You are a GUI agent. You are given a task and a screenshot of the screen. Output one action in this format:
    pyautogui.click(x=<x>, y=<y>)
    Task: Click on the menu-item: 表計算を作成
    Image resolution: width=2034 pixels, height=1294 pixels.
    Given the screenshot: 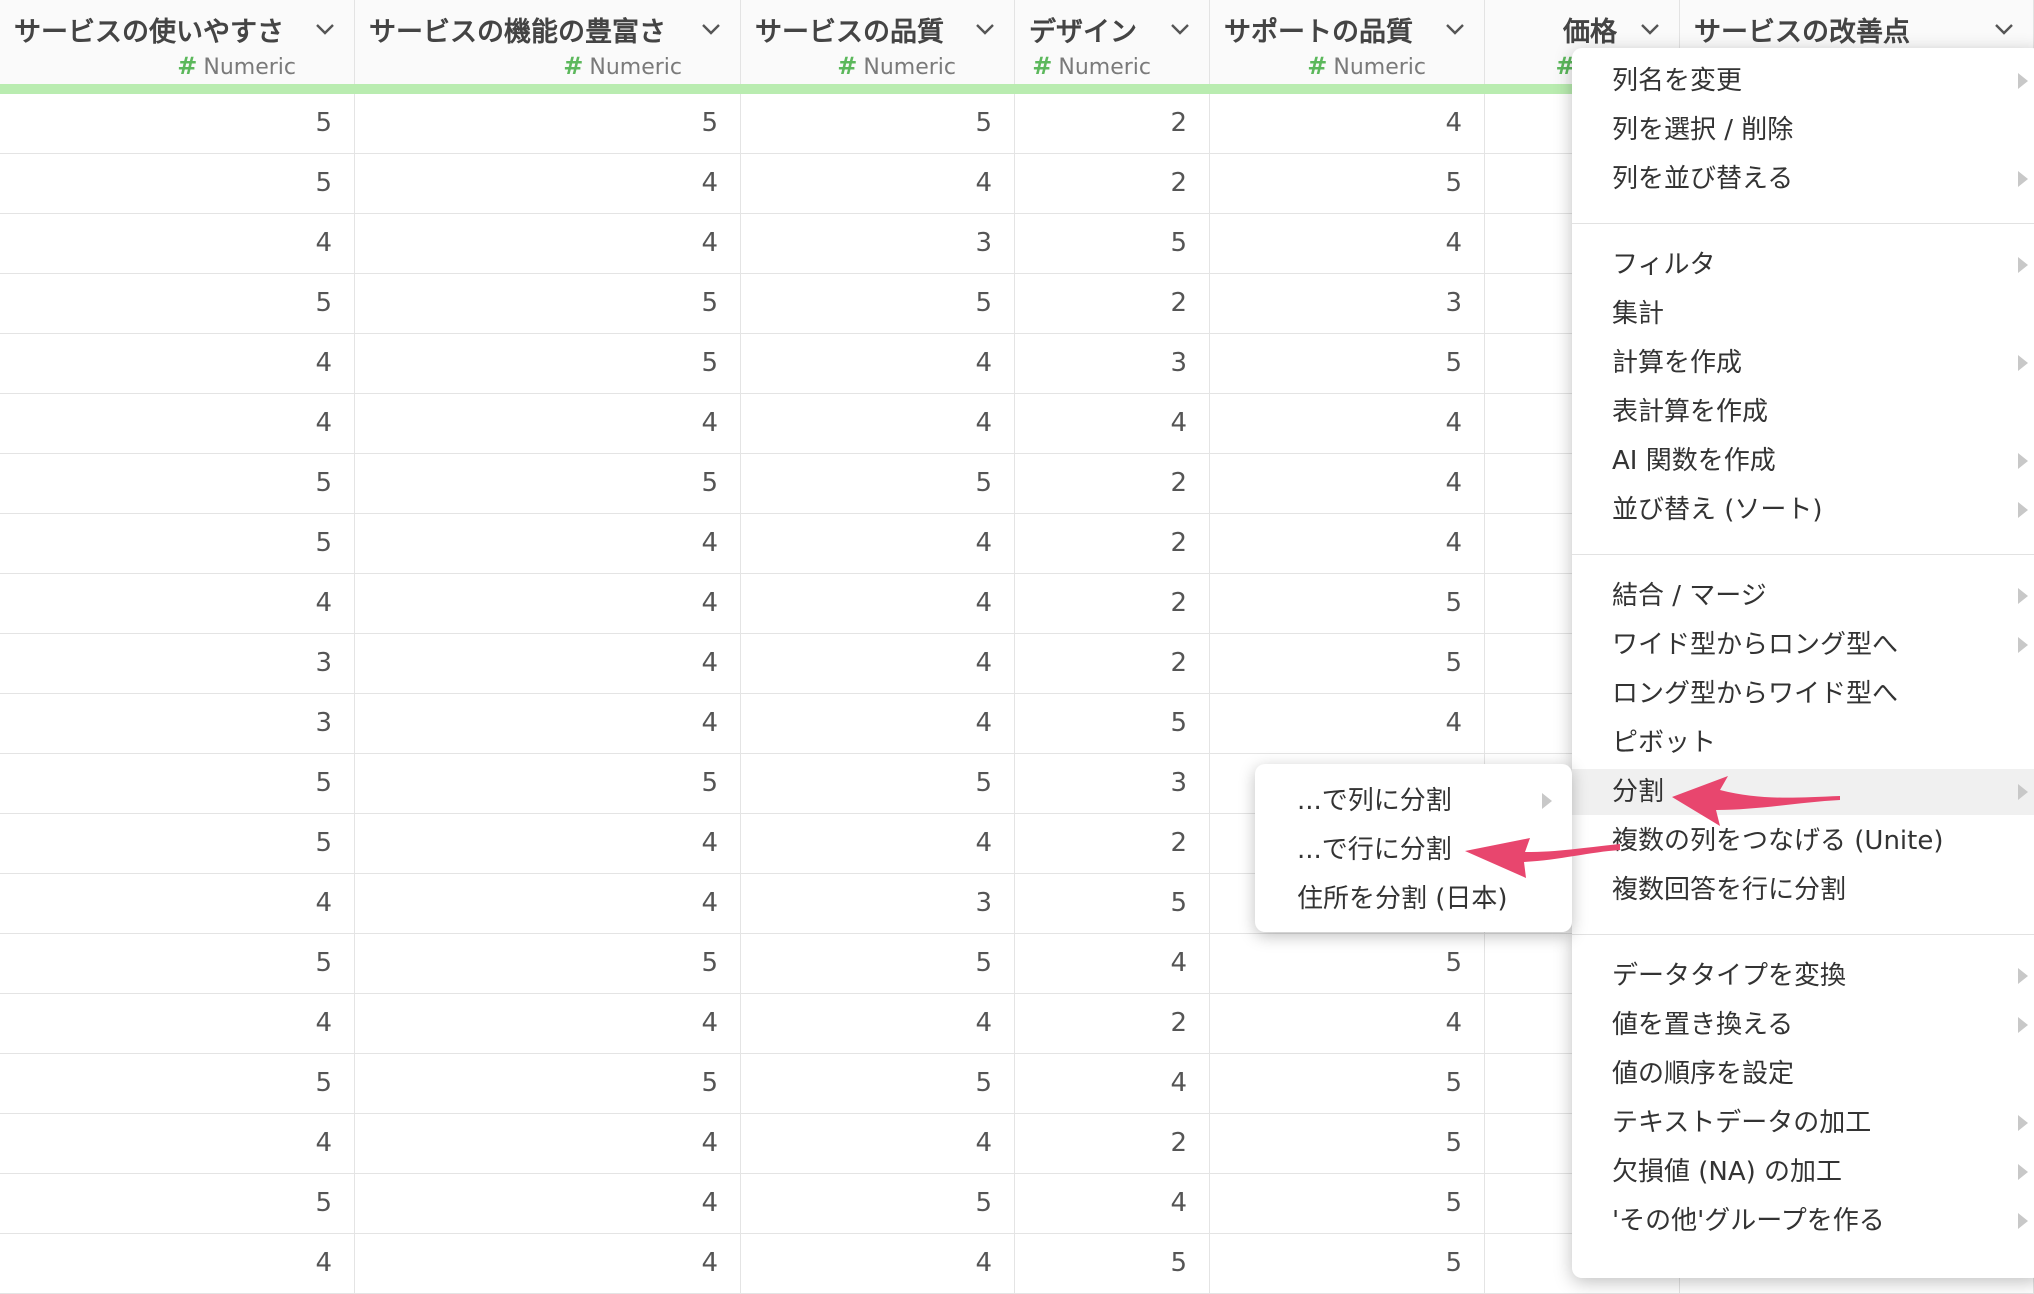 What is the action you would take?
    pyautogui.click(x=1803, y=412)
    